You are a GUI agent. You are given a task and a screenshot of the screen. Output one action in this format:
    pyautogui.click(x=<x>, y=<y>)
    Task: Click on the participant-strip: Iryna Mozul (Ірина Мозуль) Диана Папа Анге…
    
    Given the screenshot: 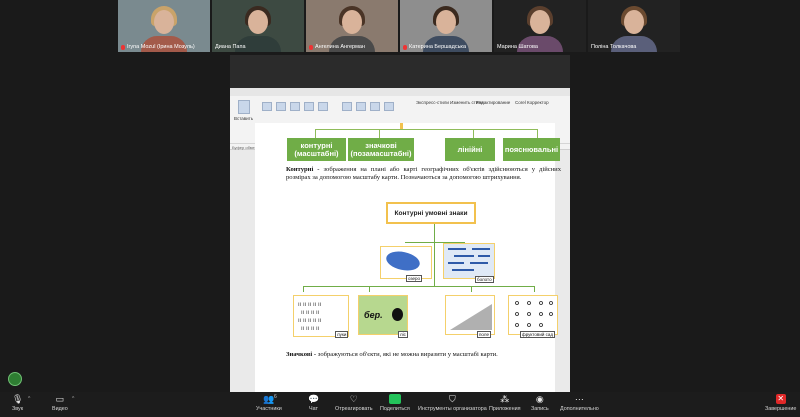 What is the action you would take?
    pyautogui.click(x=400, y=26)
    